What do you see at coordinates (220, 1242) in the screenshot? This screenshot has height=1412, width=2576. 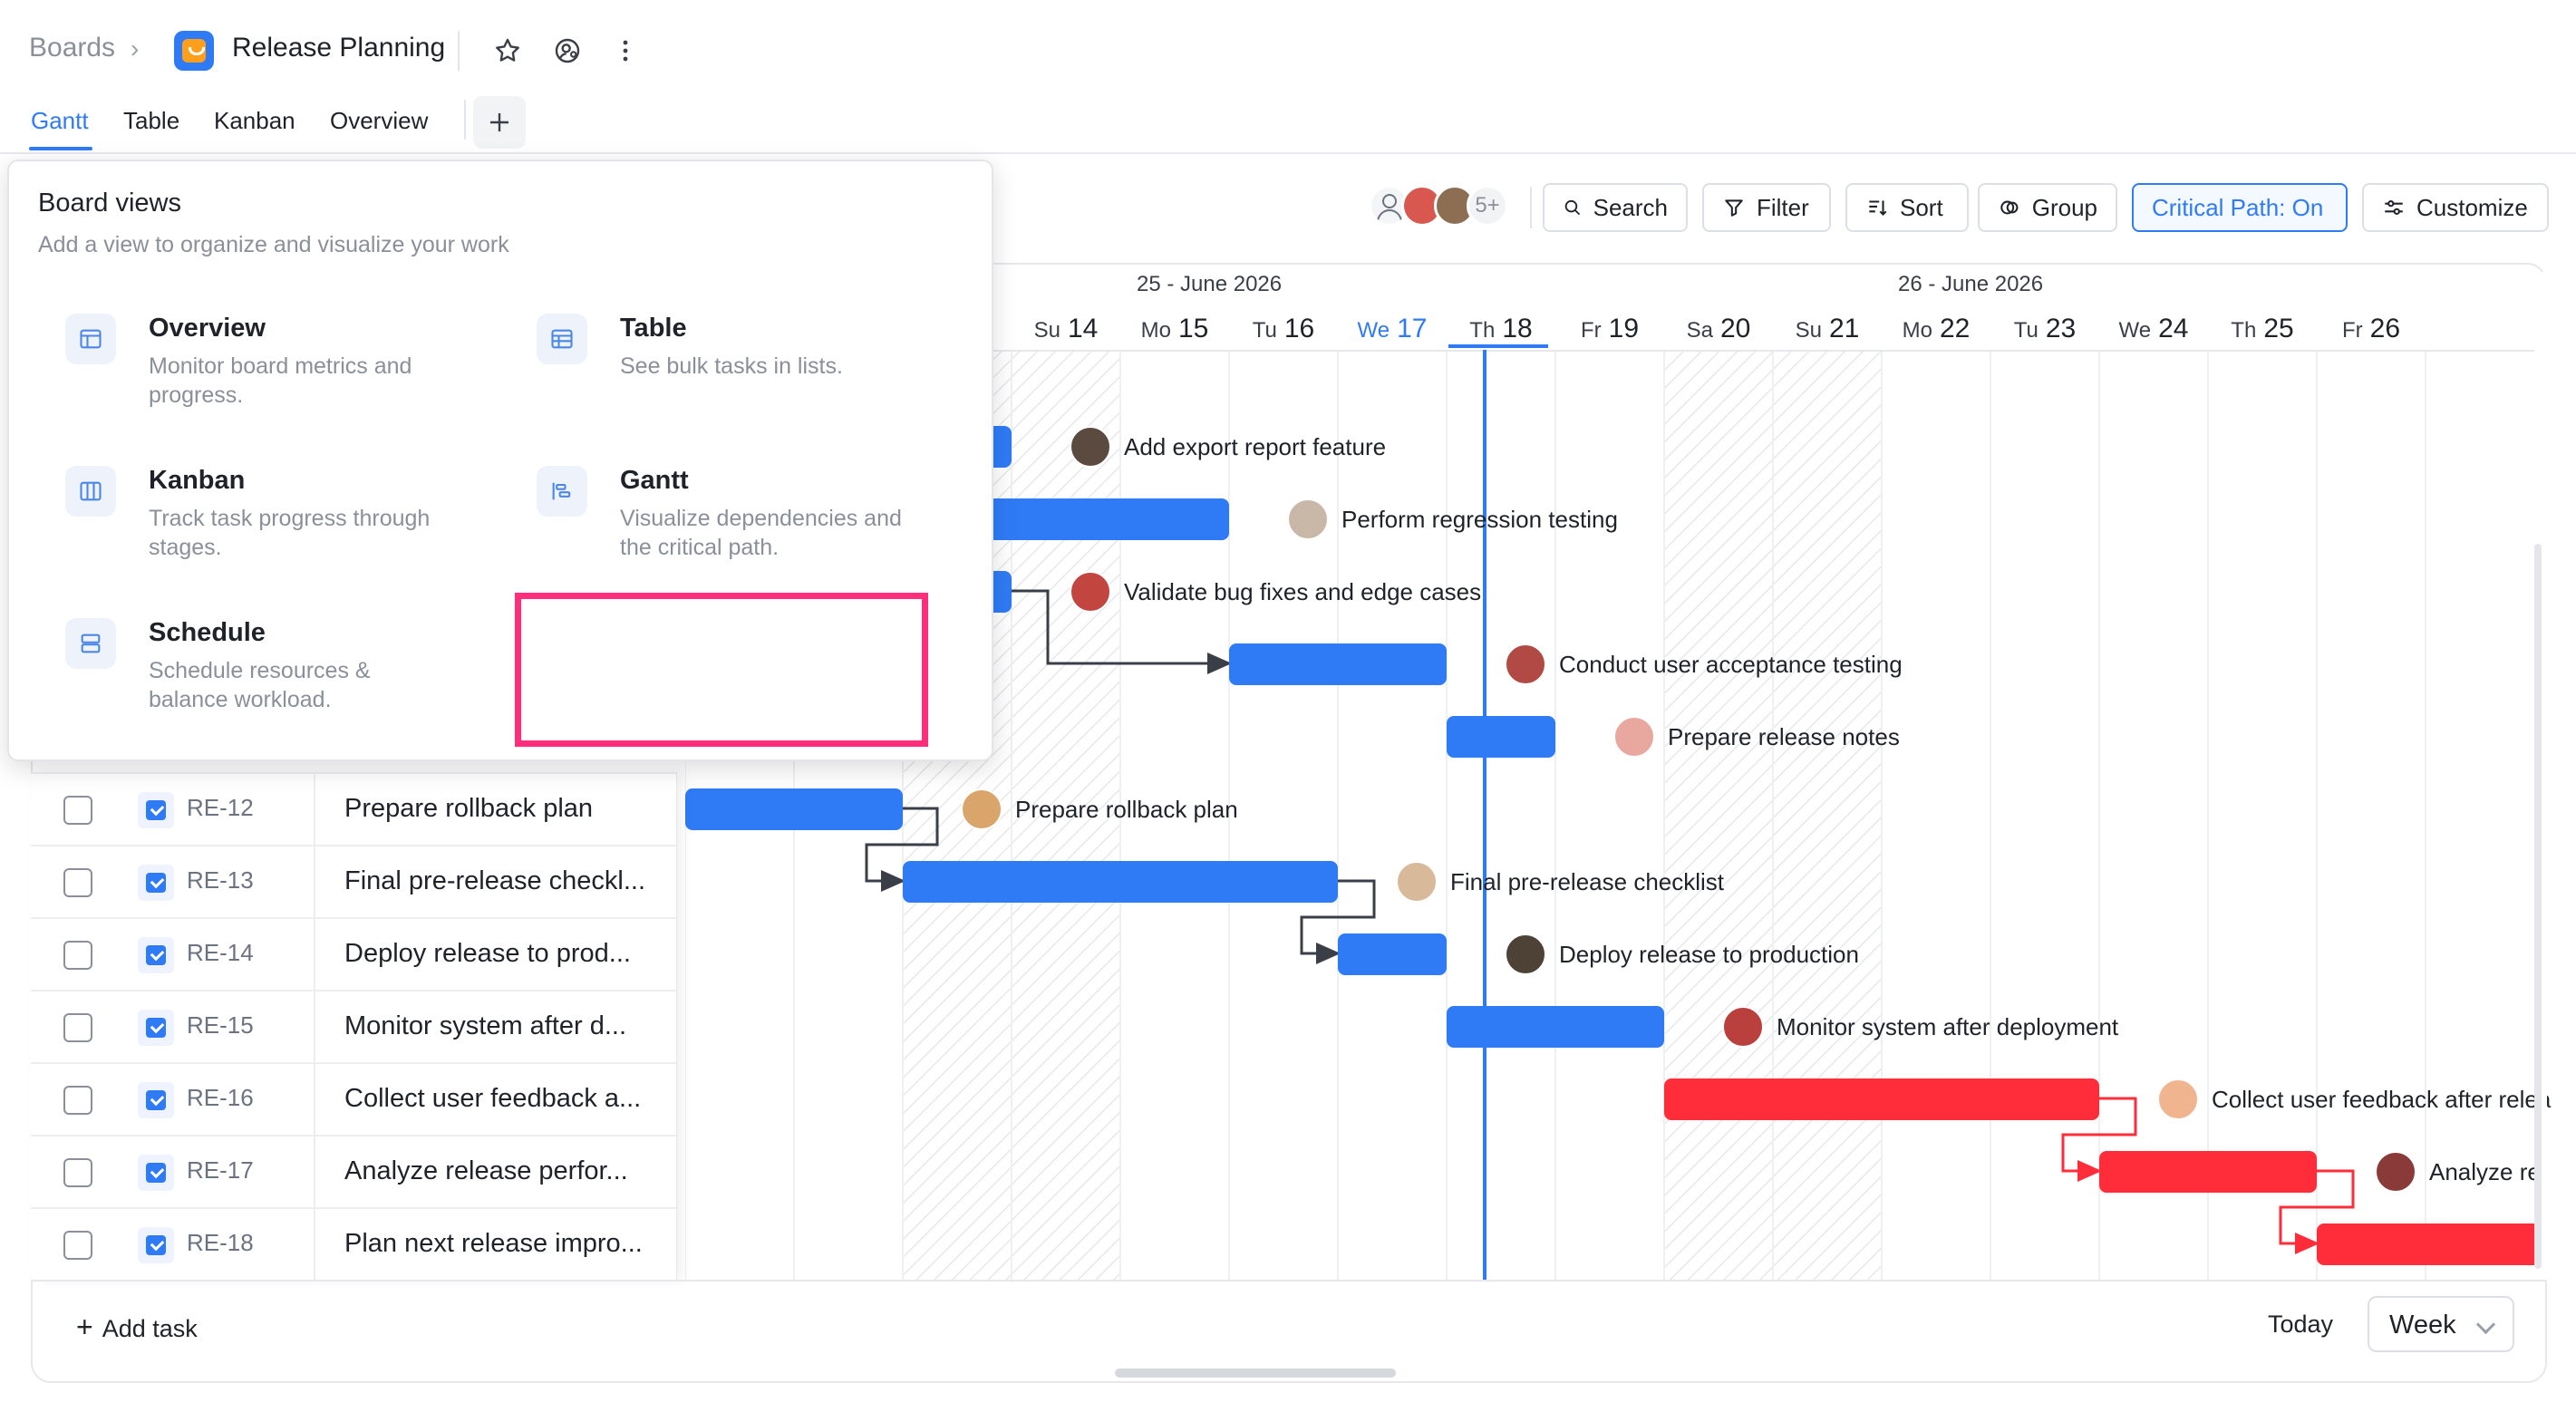 I see `task-id: RE-18` at bounding box center [220, 1242].